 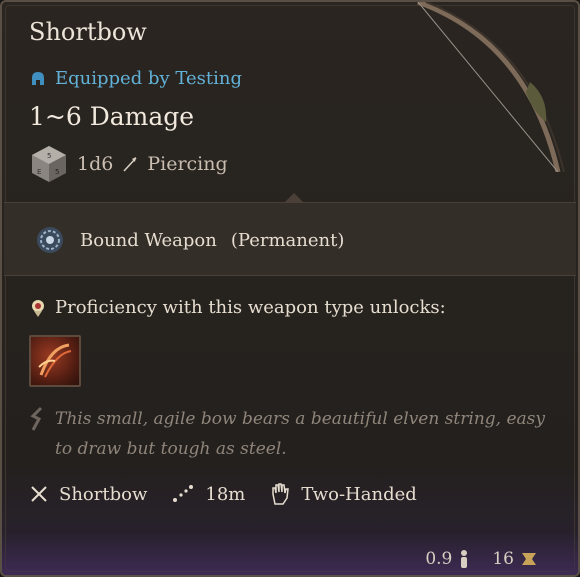 I want to click on range-label: 18m, so click(x=225, y=494).